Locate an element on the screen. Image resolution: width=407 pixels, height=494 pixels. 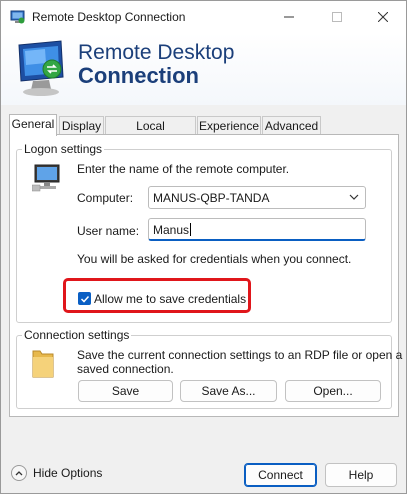
checkmark-icon is located at coordinates (84, 299).